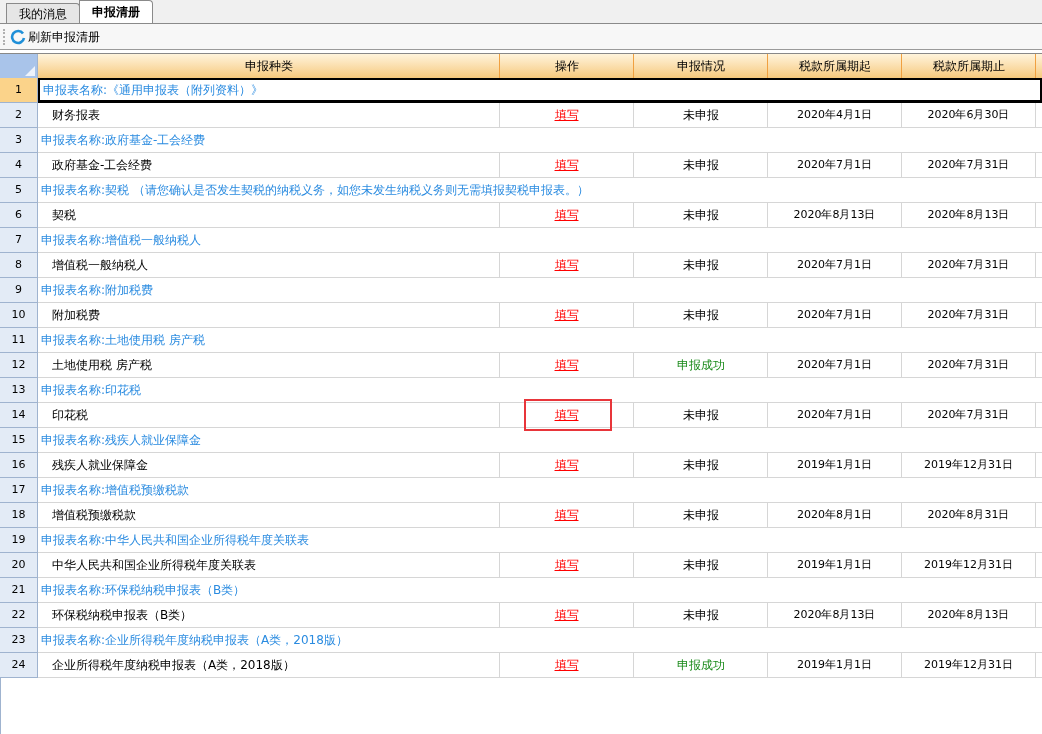 The width and height of the screenshot is (1042, 734). Describe the element at coordinates (269, 465) in the screenshot. I see `table-cell: 残疾人就业保障金` at that location.